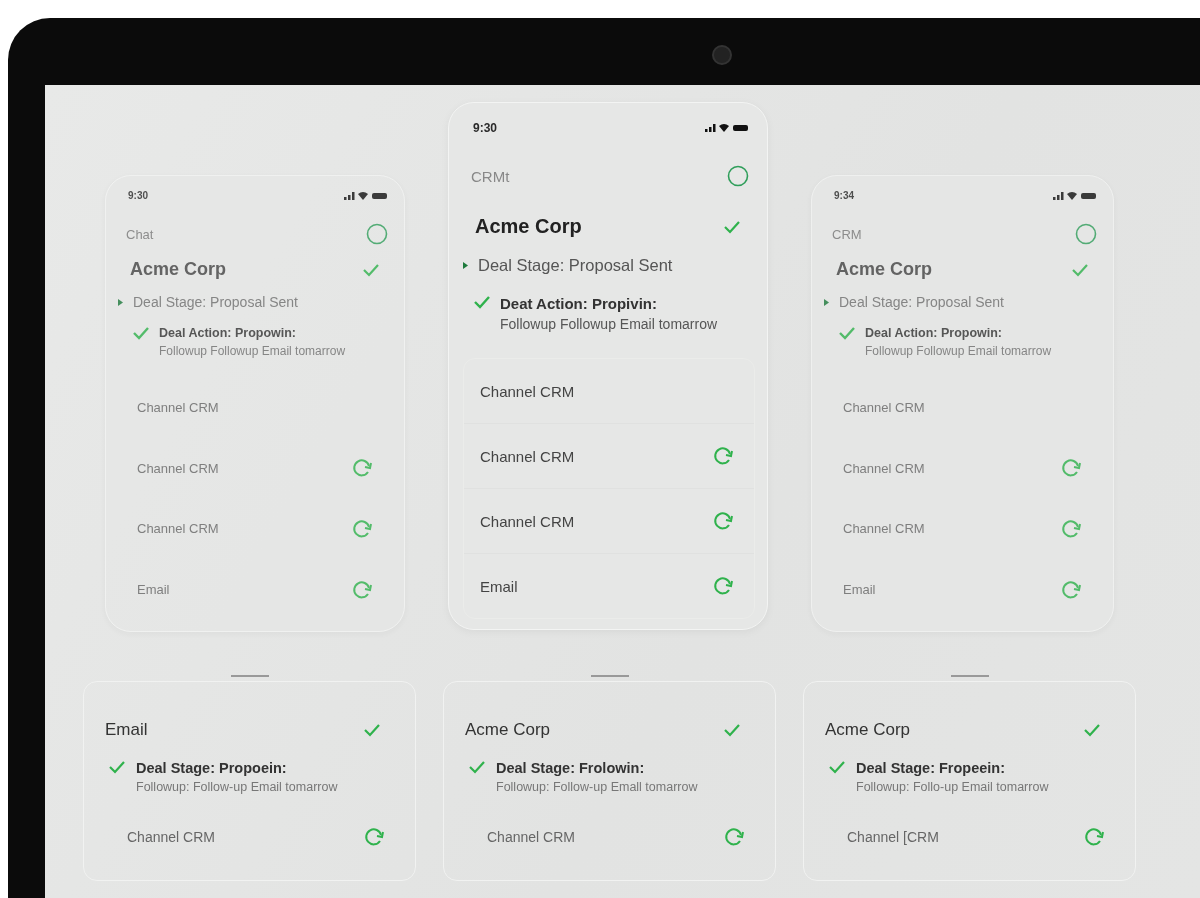  What do you see at coordinates (847, 234) in the screenshot?
I see `app-label: CRM` at bounding box center [847, 234].